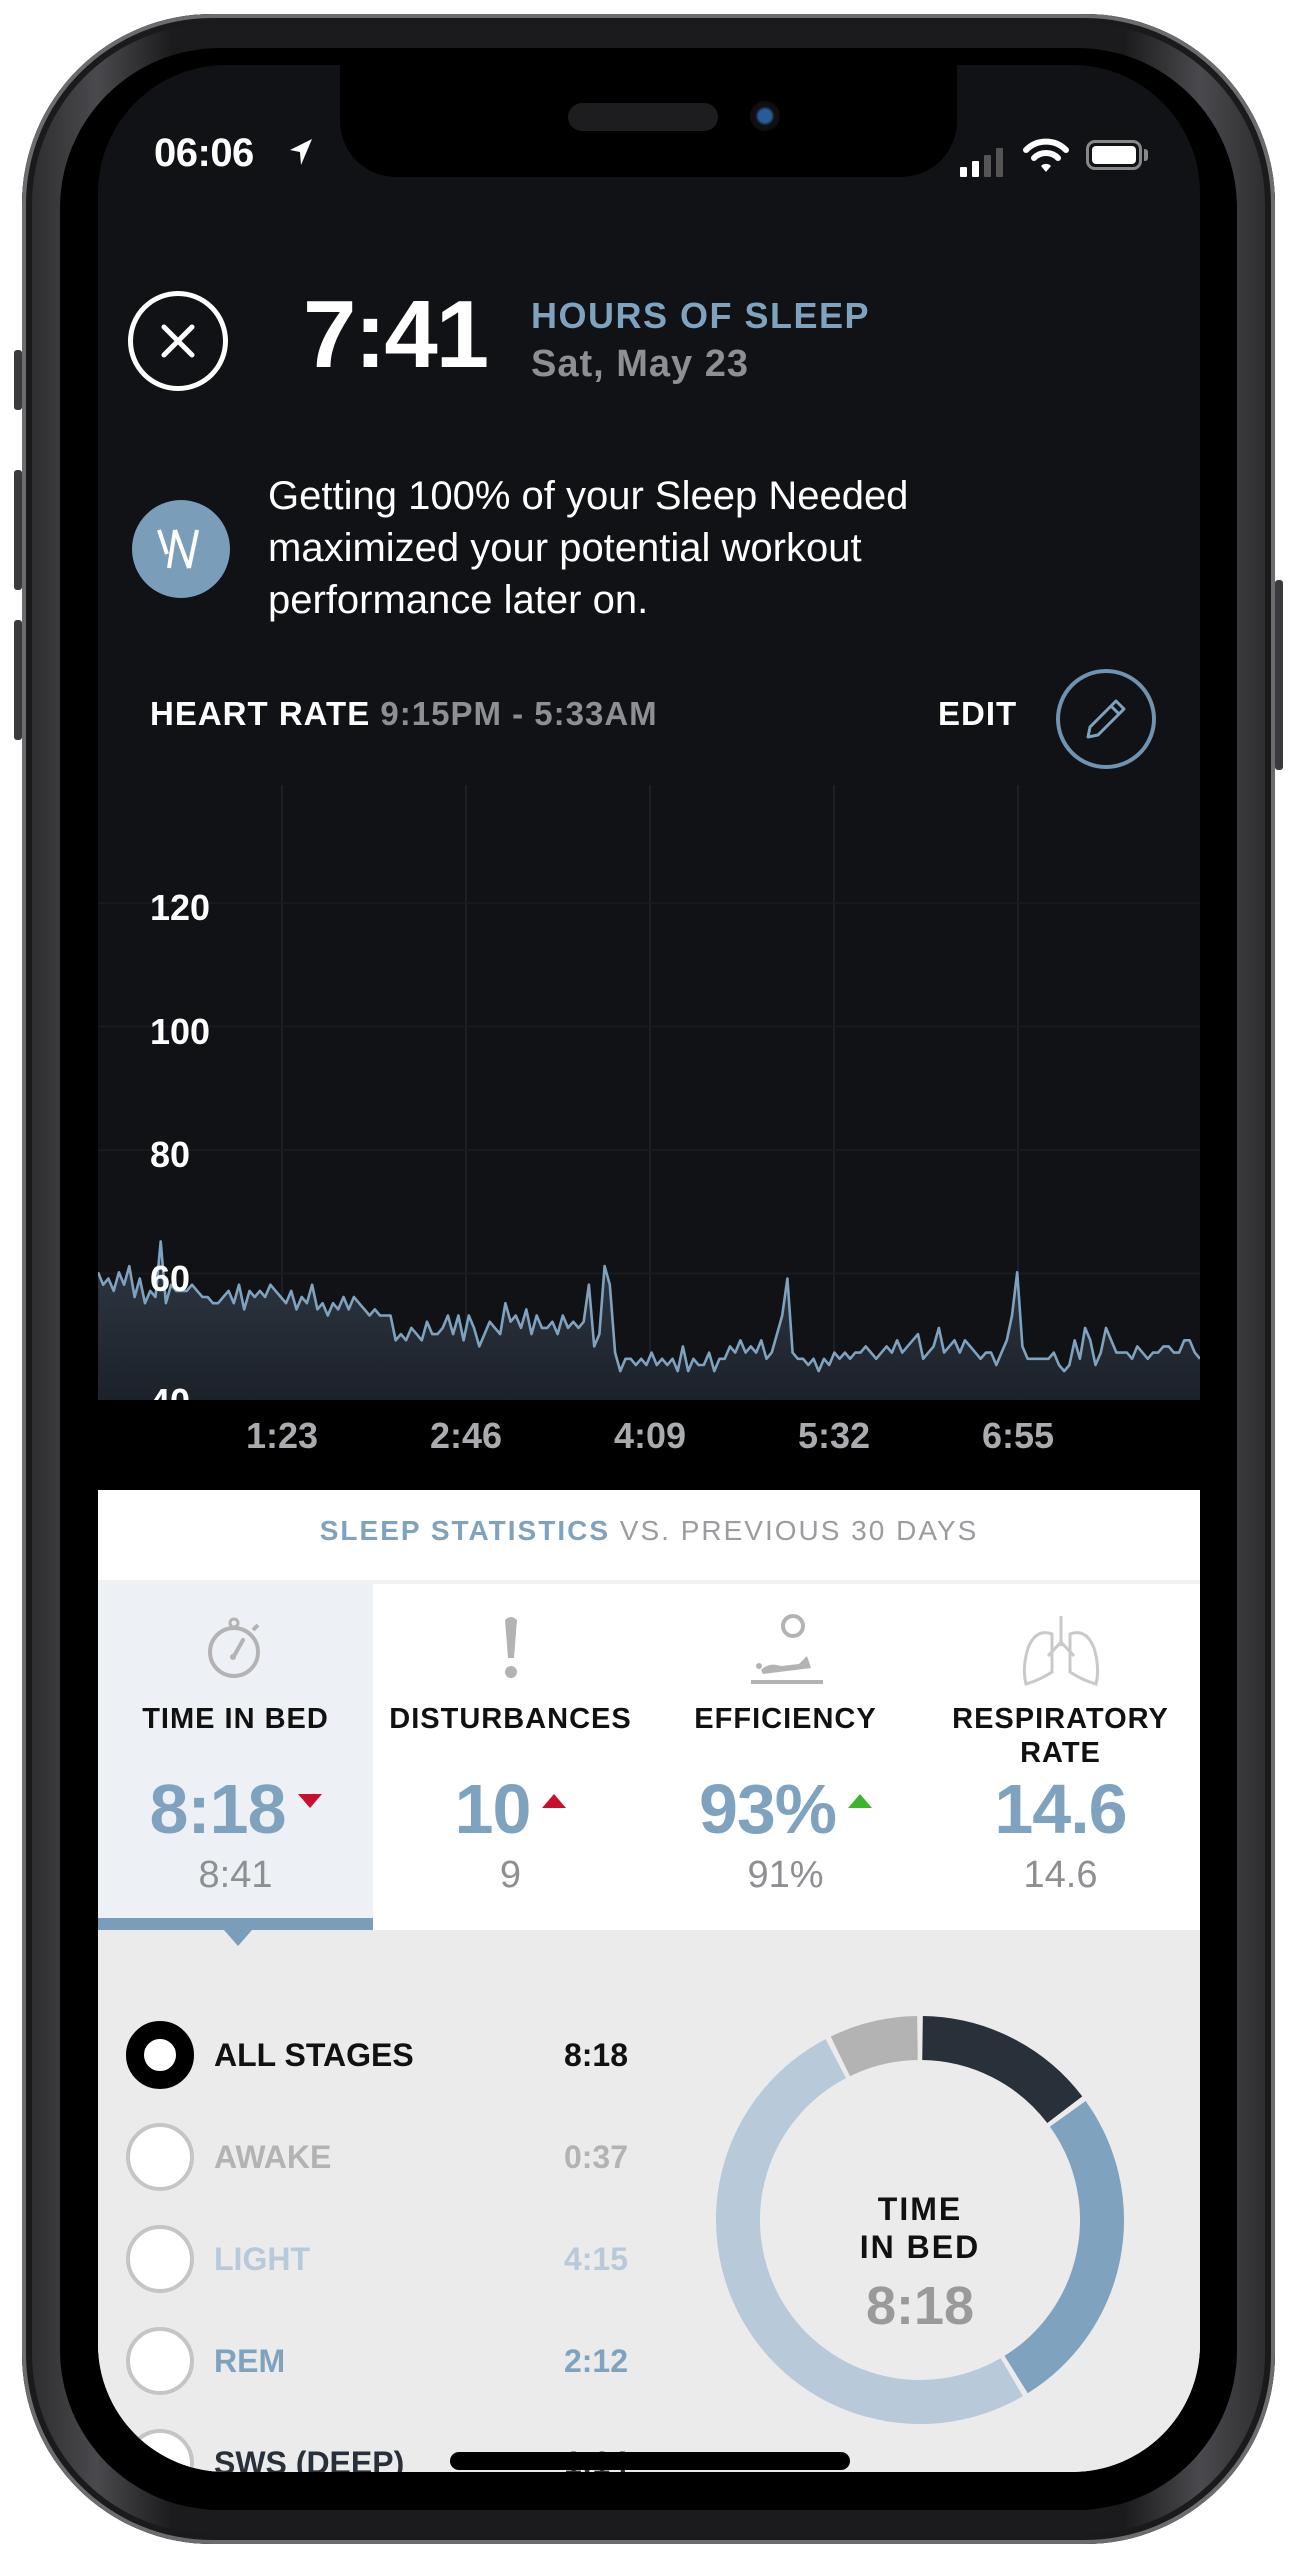 Image resolution: width=1297 pixels, height=2560 pixels. I want to click on stage-row-light: LIGHT 4:15, so click(377, 2259).